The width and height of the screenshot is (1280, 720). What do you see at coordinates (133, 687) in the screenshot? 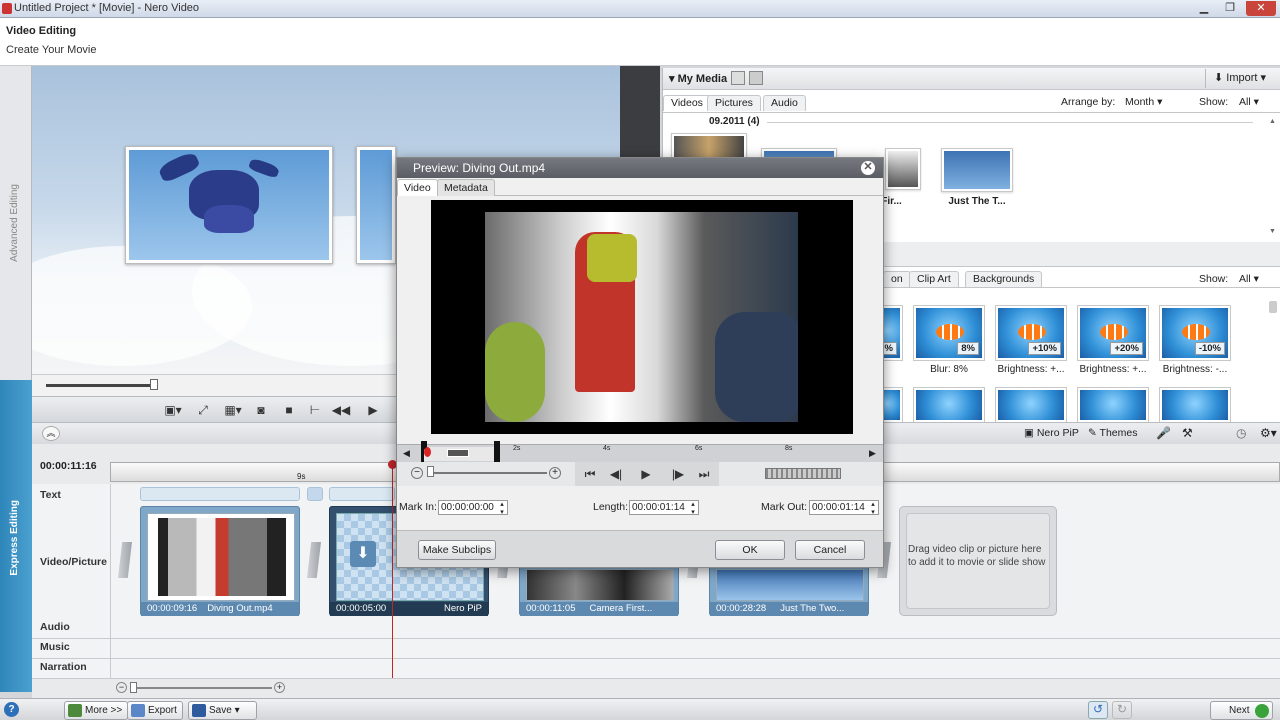
I see `zoom-slider-handle` at bounding box center [133, 687].